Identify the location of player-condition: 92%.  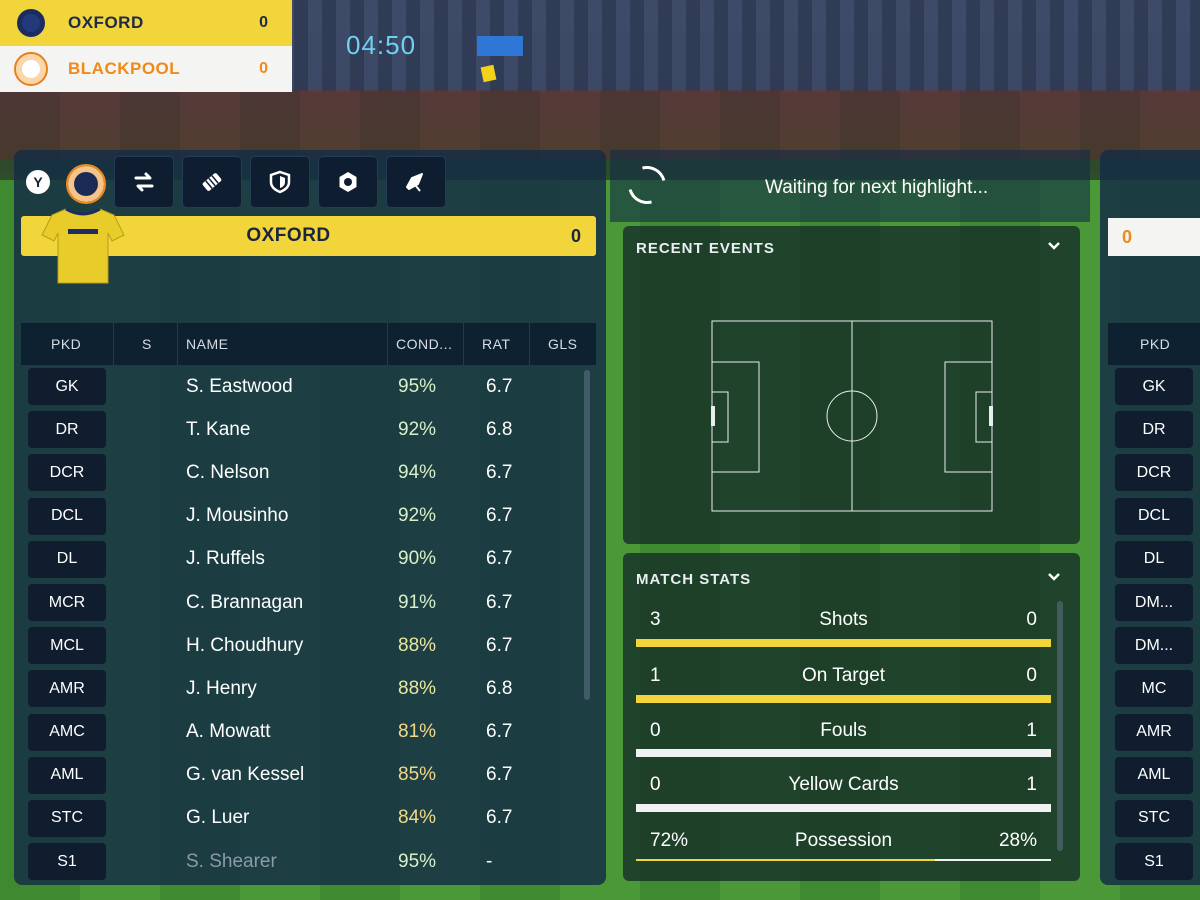
(417, 429).